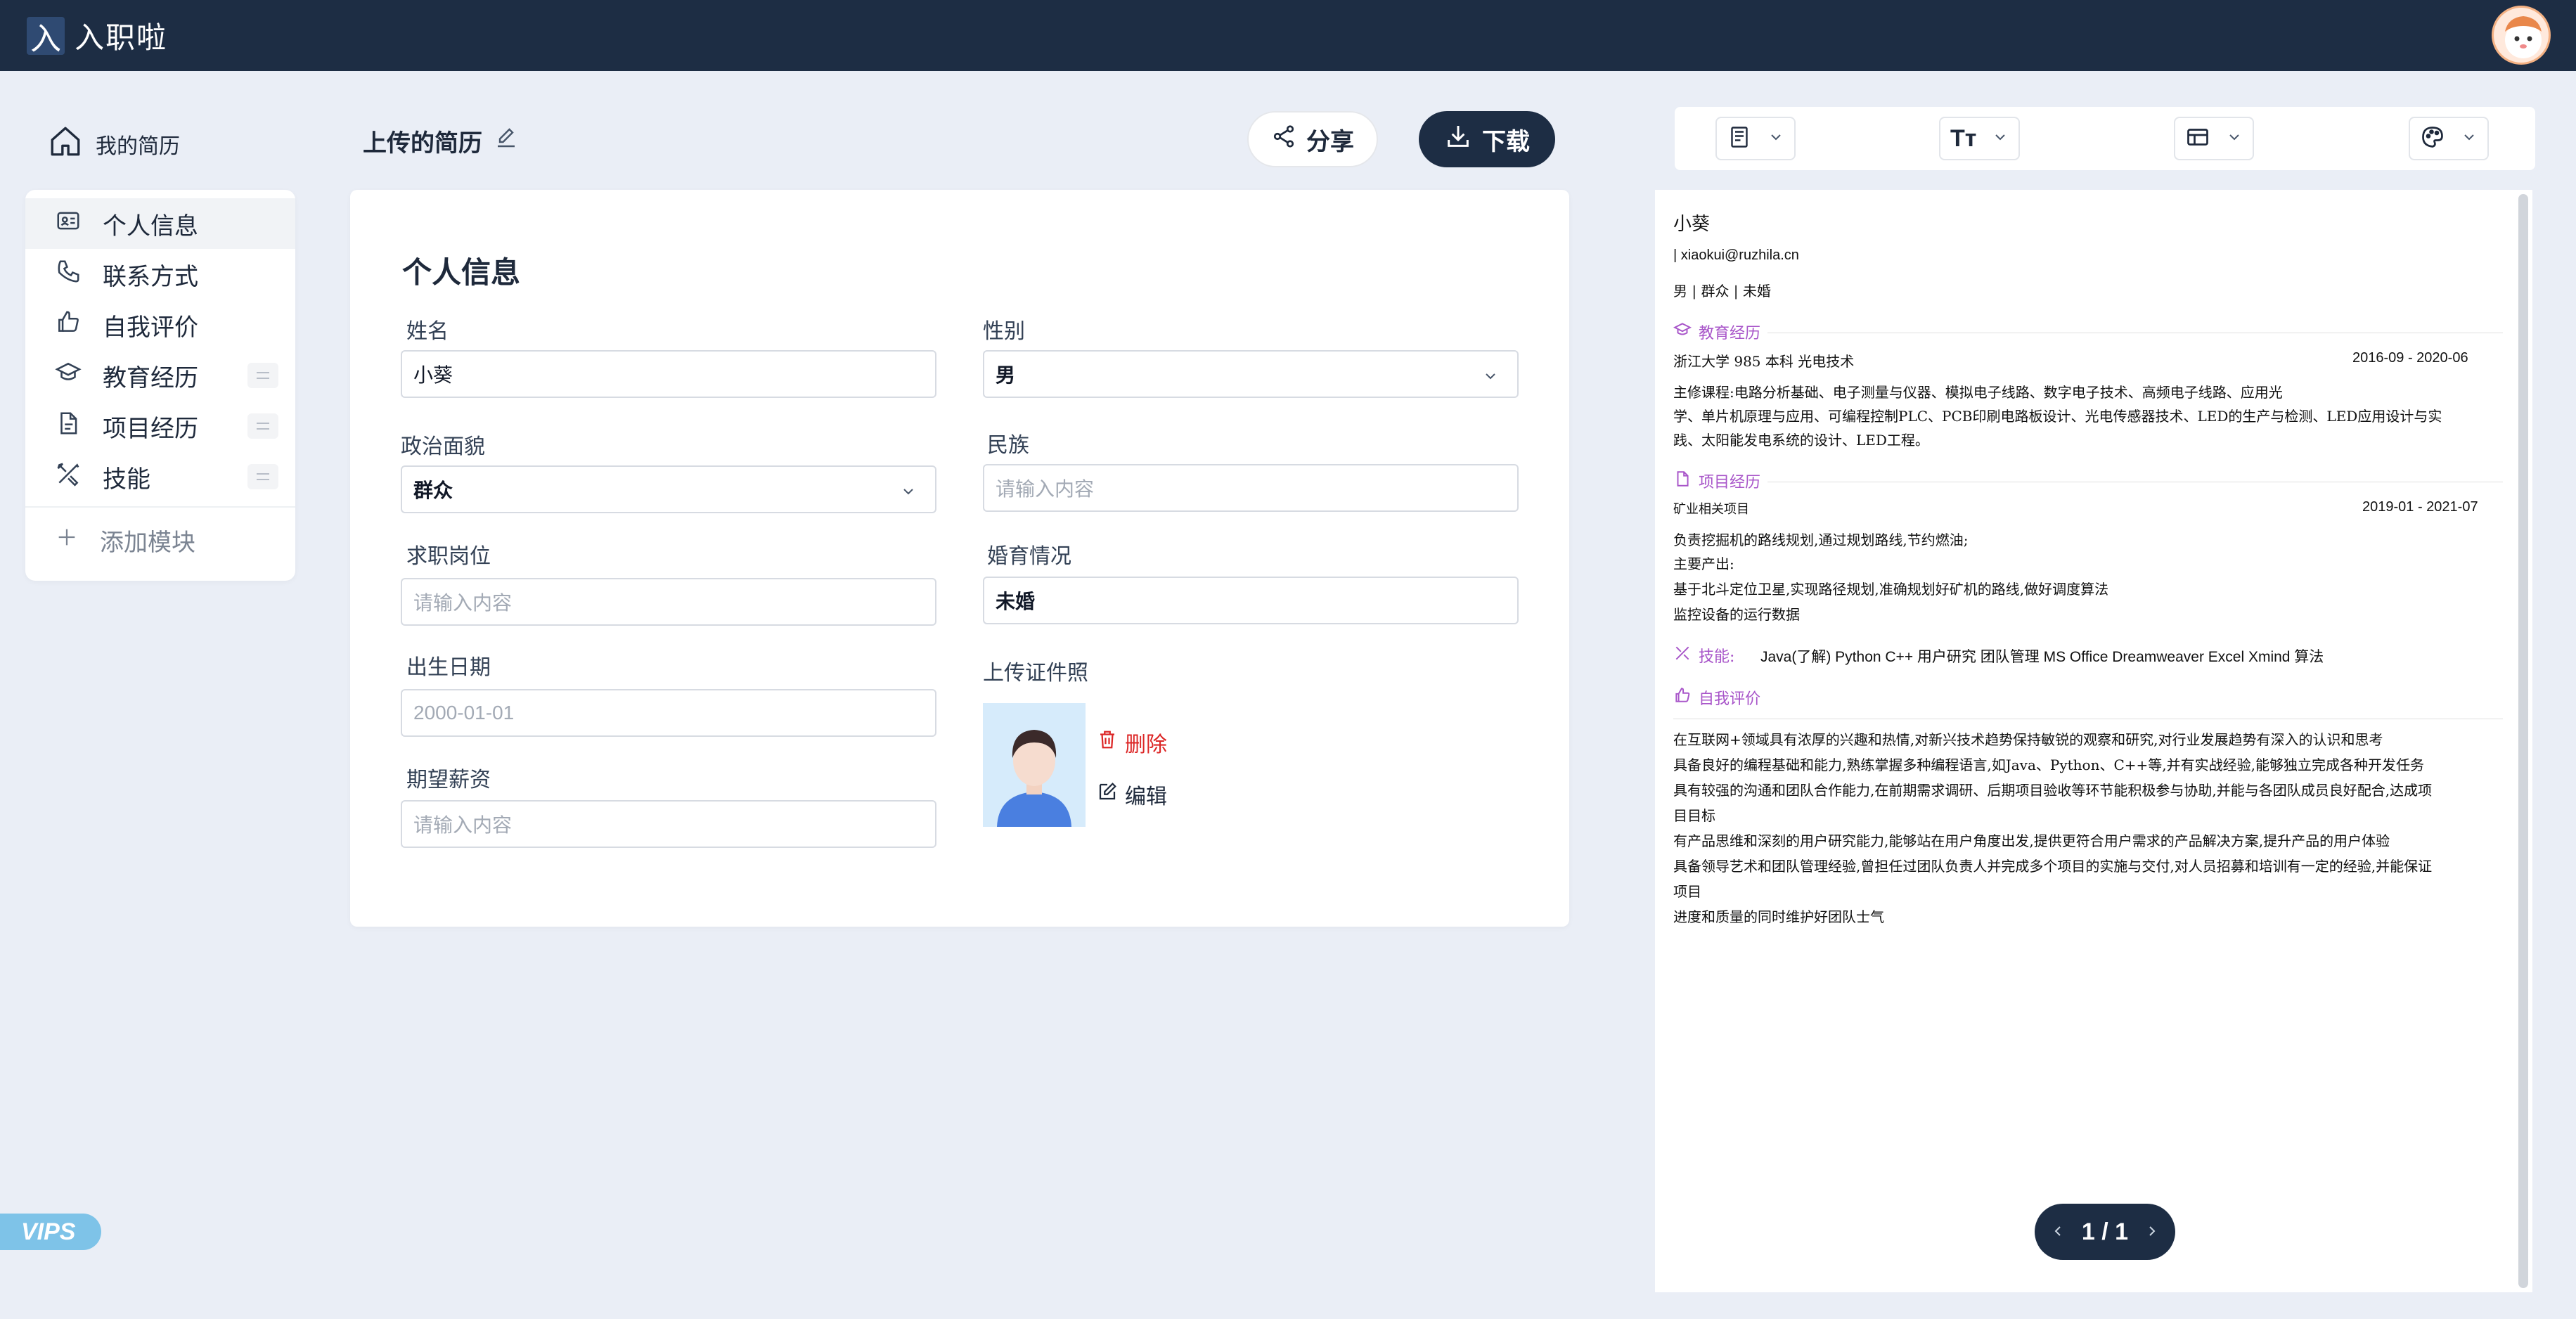 This screenshot has width=2576, height=1319. I want to click on preview-education-heading: 教育经历, so click(1716, 332).